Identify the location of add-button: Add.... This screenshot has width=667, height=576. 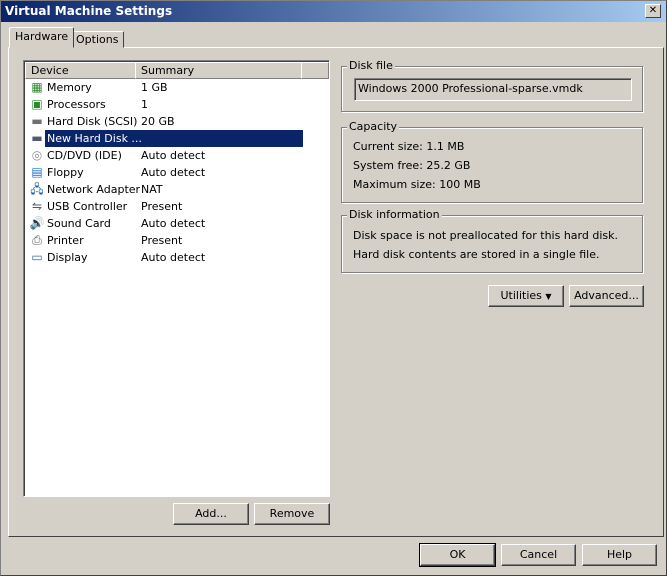
(211, 514).